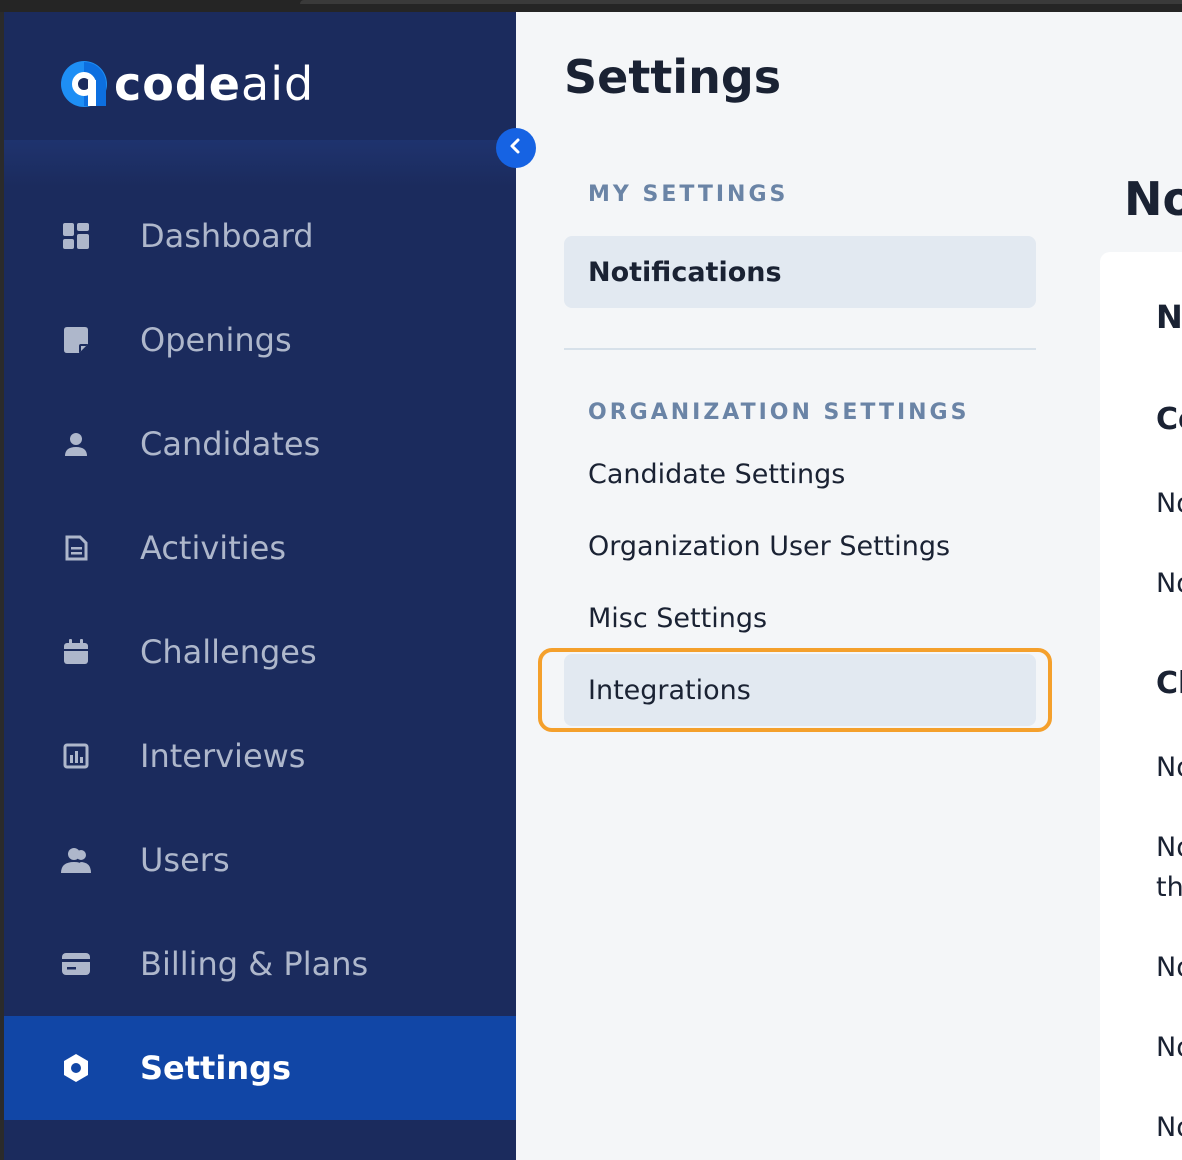 The width and height of the screenshot is (1182, 1160). Describe the element at coordinates (1169, 683) in the screenshot. I see `section-heading: Cl` at that location.